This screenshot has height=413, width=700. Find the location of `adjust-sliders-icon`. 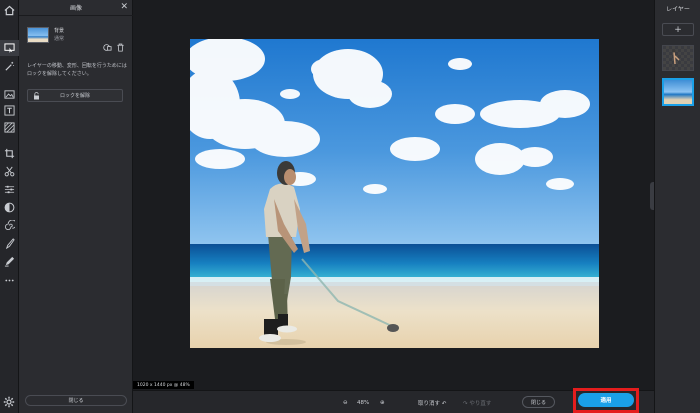

adjust-sliders-icon is located at coordinates (9, 189).